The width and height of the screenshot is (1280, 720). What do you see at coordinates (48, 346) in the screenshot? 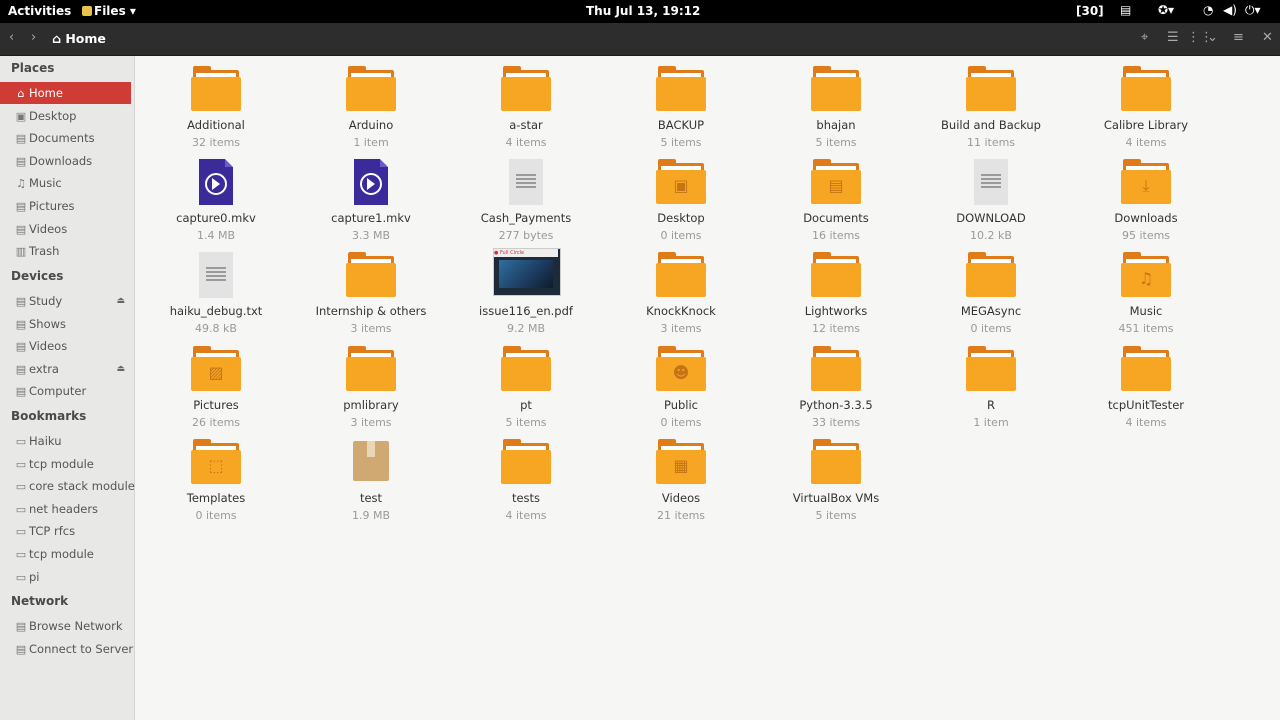
I see `sidebar-item-label: Videos` at bounding box center [48, 346].